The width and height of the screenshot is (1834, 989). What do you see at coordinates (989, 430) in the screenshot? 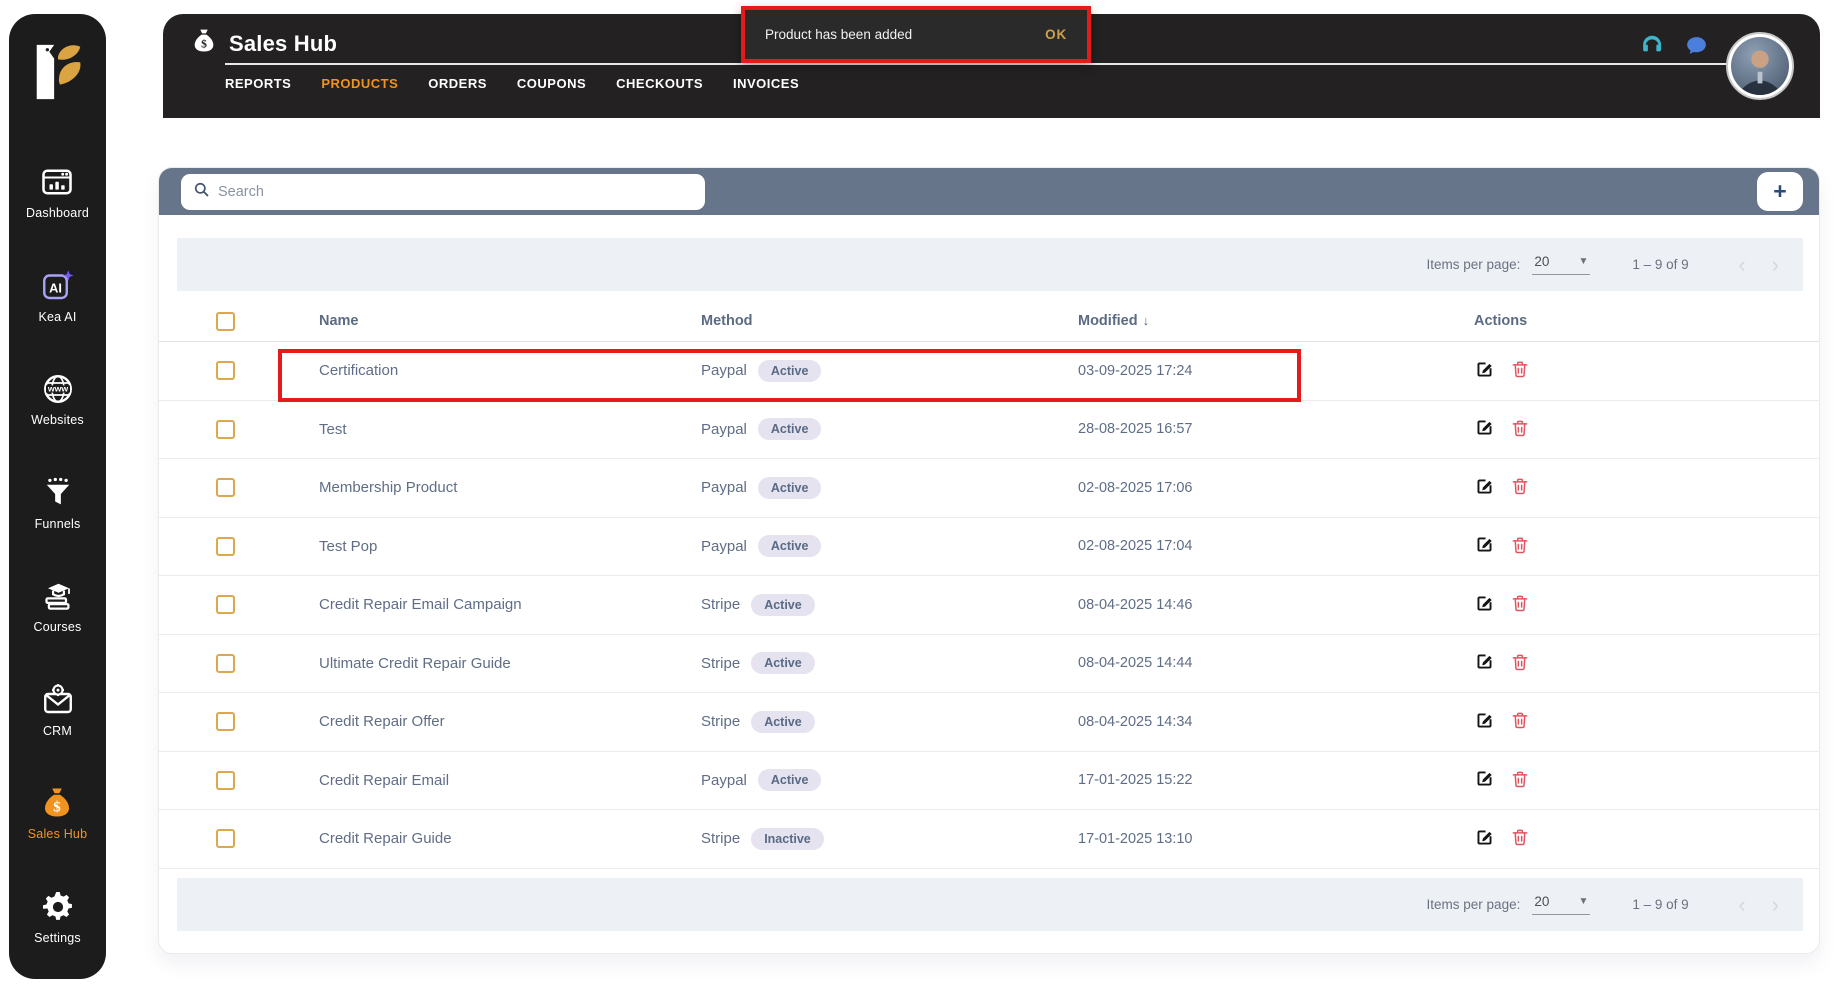
I see `table-row: Test Paypal Active 28-08-2025 16:57` at bounding box center [989, 430].